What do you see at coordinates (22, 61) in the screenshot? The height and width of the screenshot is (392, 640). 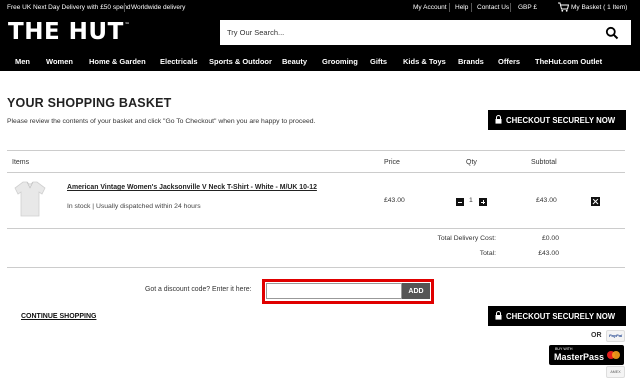 I see `nav-item-men: Men` at bounding box center [22, 61].